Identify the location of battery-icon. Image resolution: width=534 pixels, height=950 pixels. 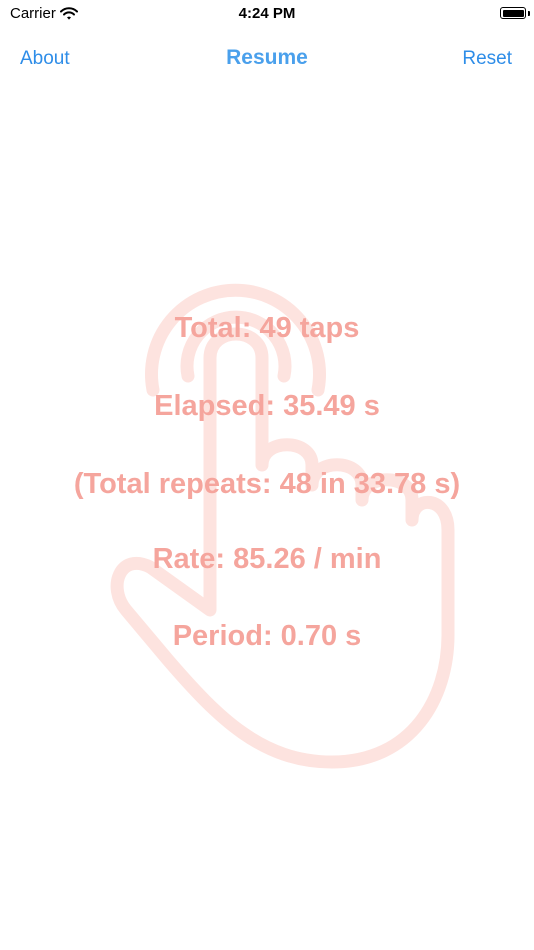
(513, 13).